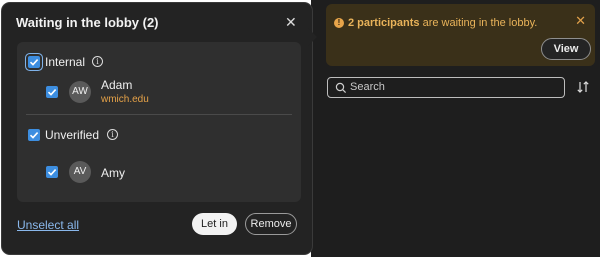 The height and width of the screenshot is (257, 600). I want to click on lobby-title: Waiting in the lobby (2), so click(87, 22).